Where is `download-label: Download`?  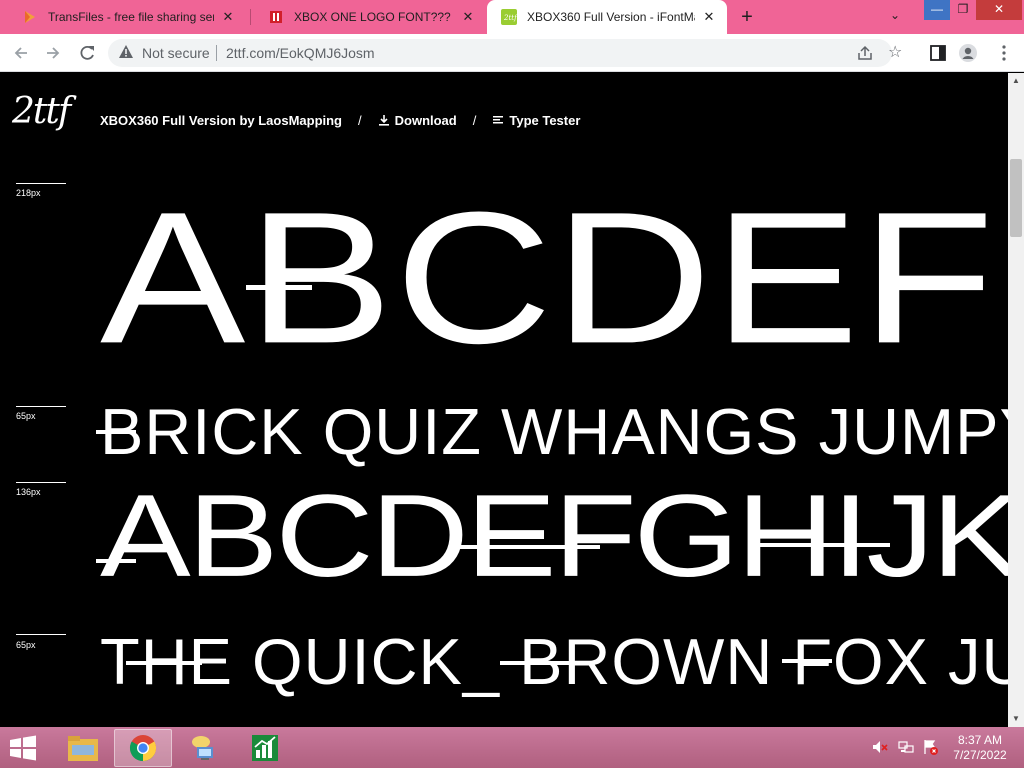 download-label: Download is located at coordinates (425, 120).